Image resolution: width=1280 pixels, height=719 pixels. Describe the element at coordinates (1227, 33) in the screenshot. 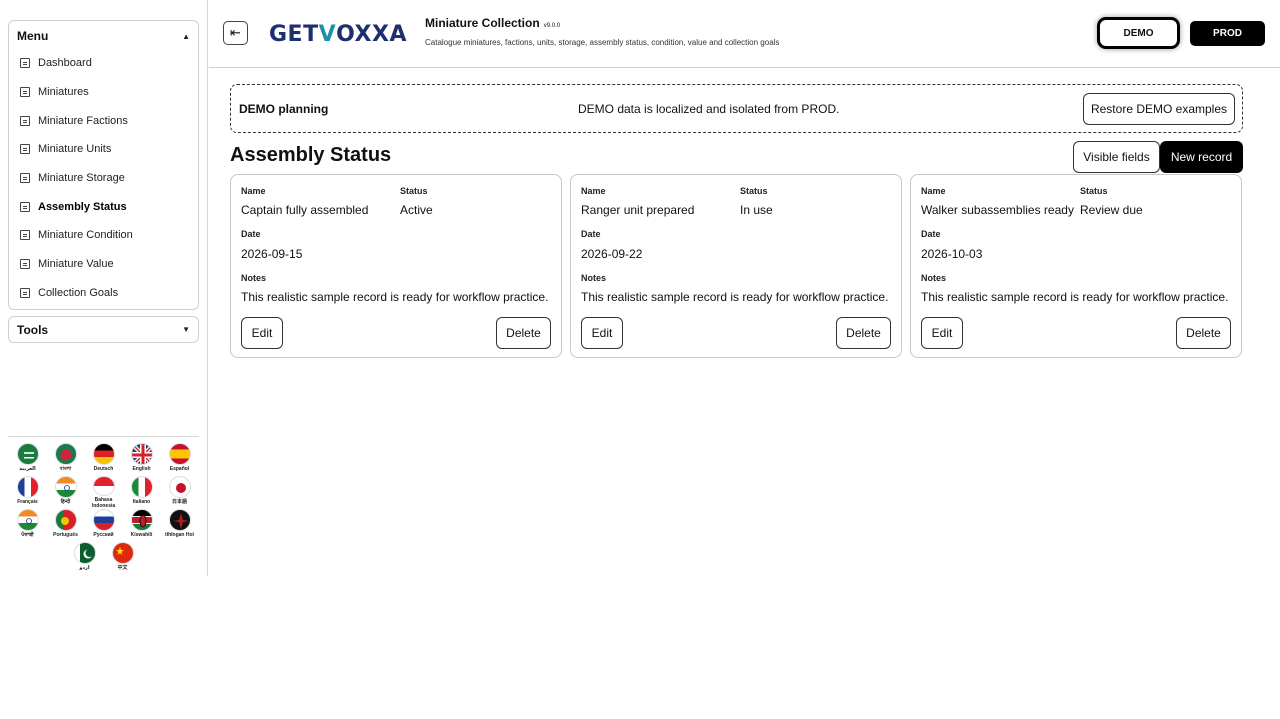

I see `prod-env-button: PROD` at that location.